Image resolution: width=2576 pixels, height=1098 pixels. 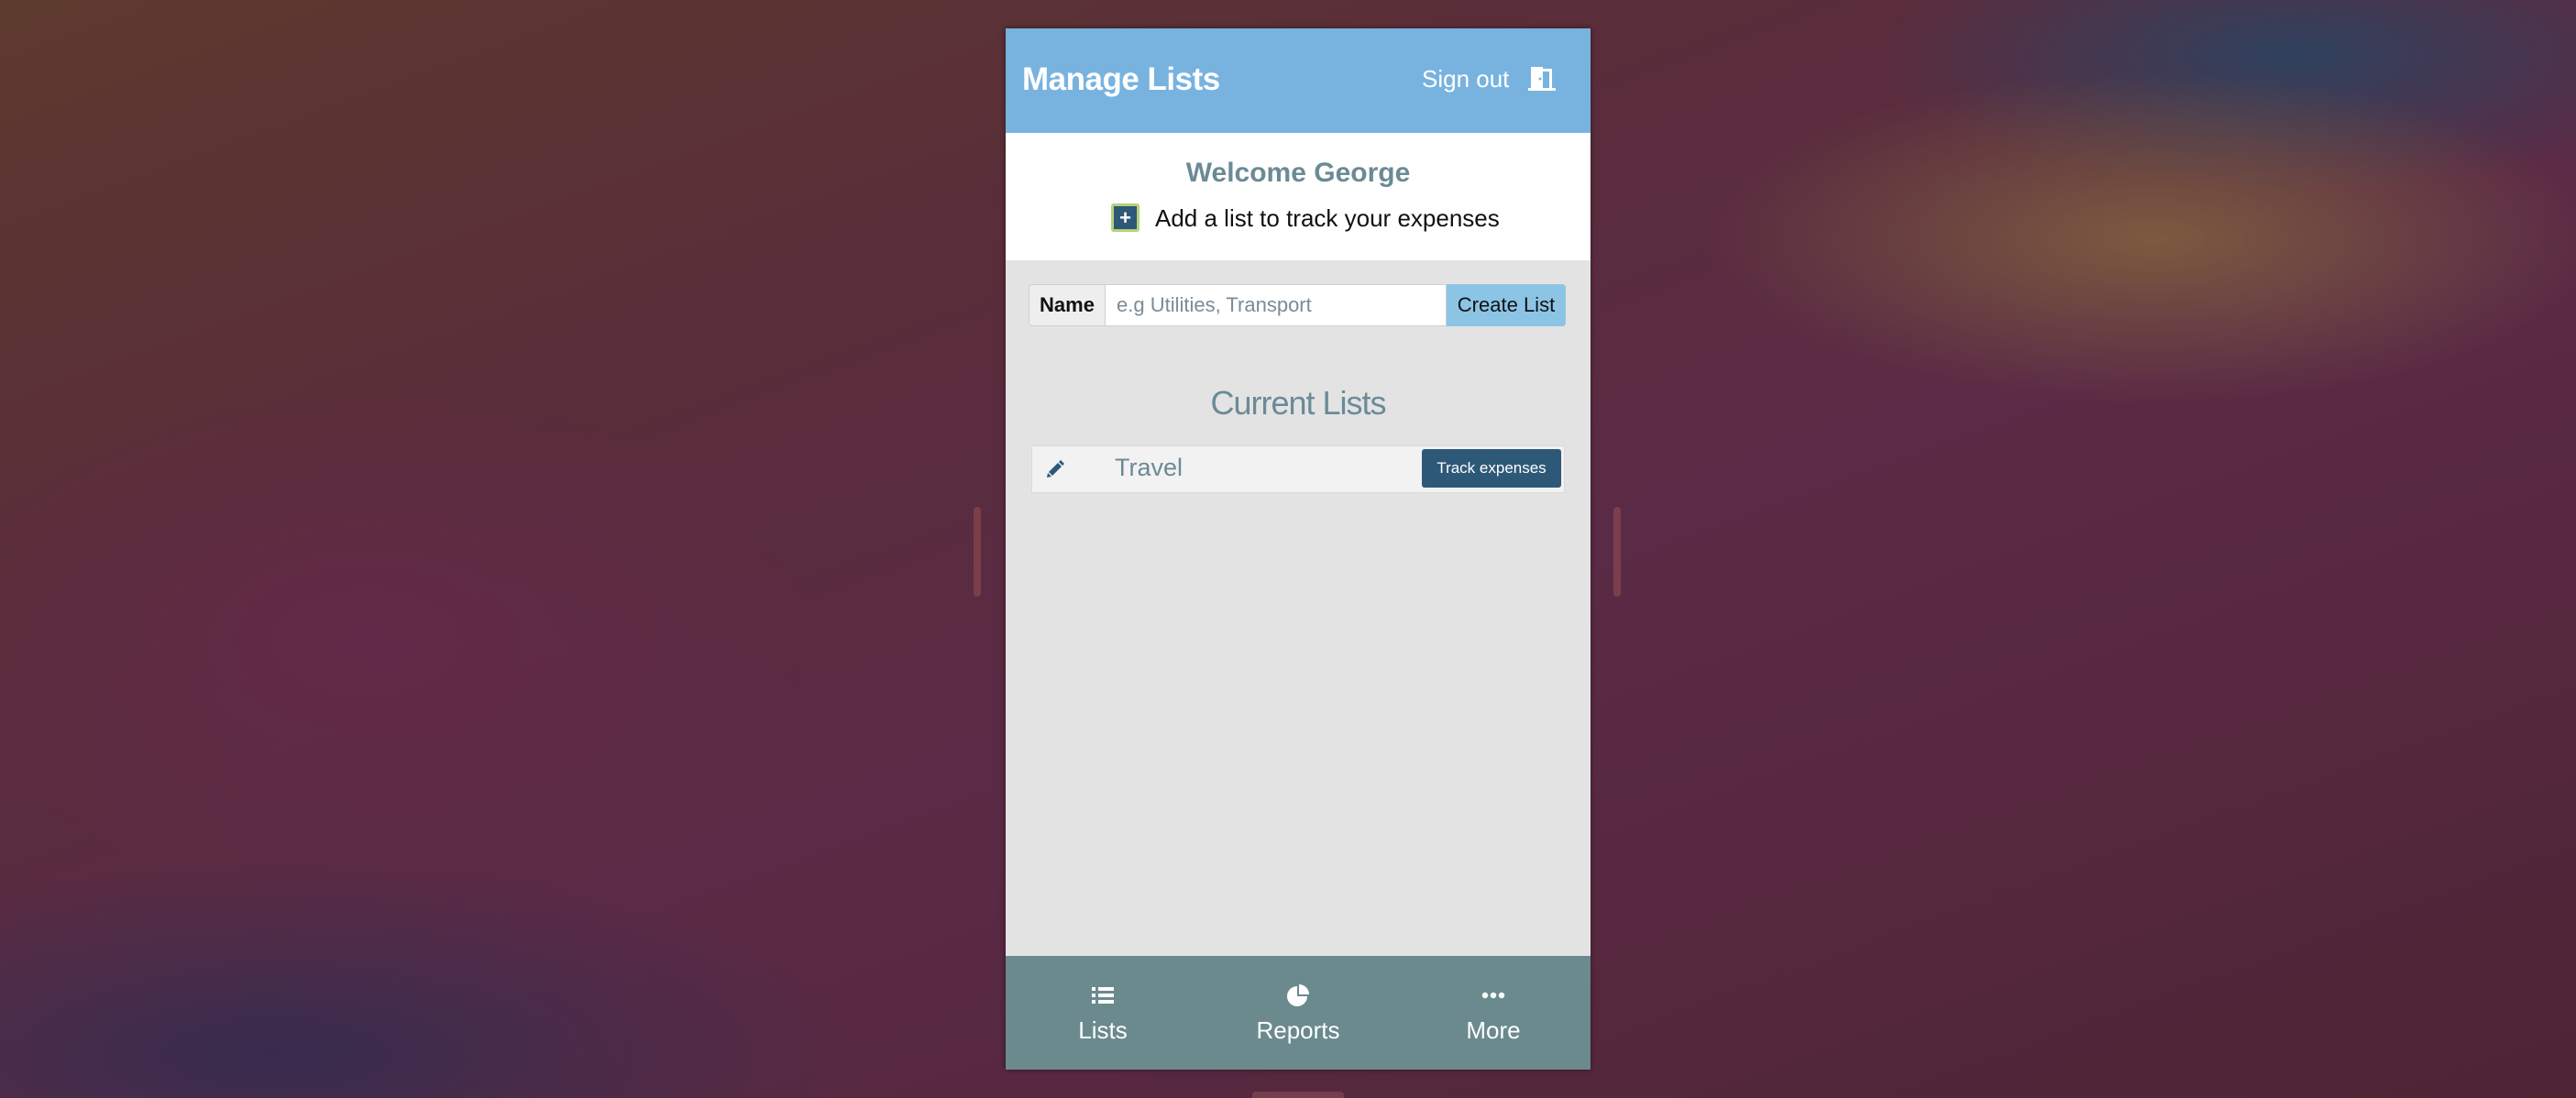 What do you see at coordinates (1298, 469) in the screenshot?
I see `list-item: Travel Track expenses` at bounding box center [1298, 469].